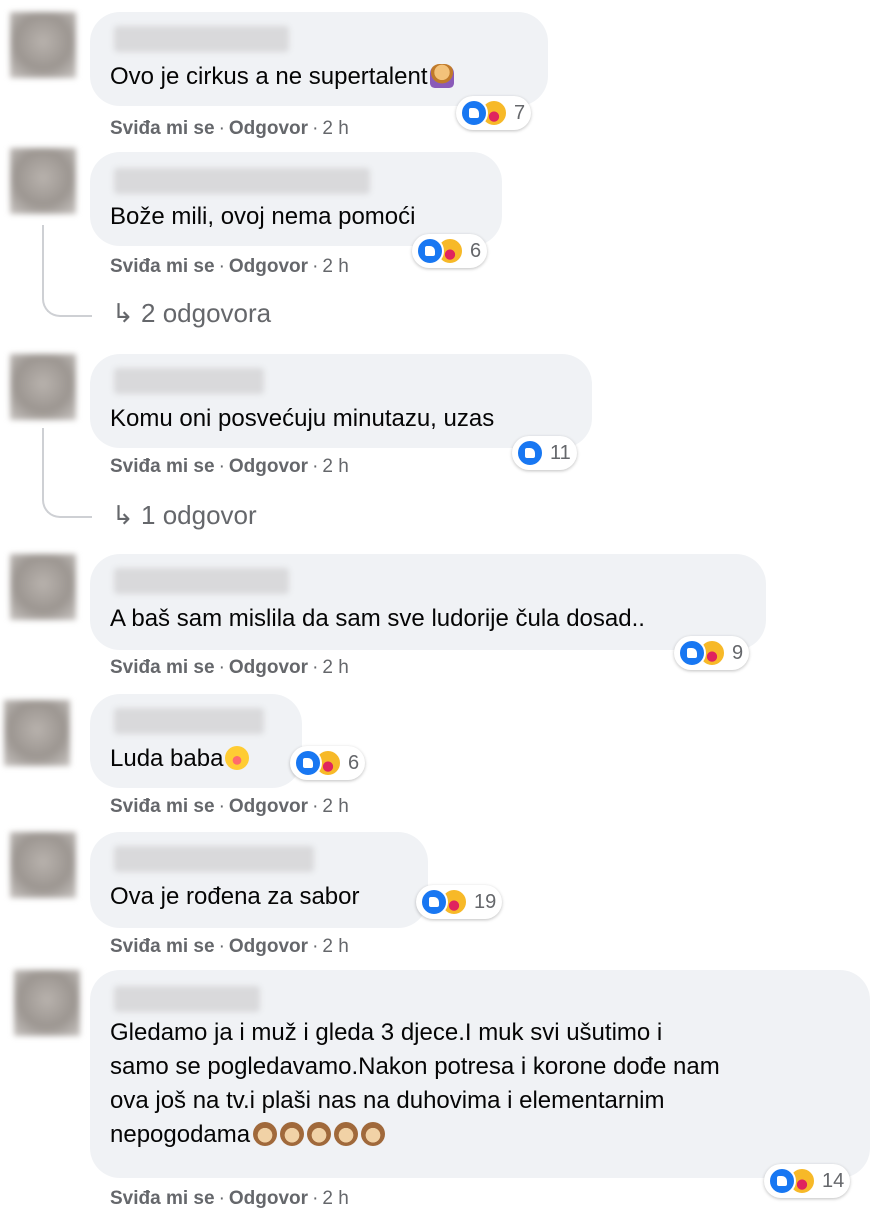 The image size is (890, 1230). I want to click on comment-bubble: Bože mili, ovoj nema pomoći, so click(296, 199).